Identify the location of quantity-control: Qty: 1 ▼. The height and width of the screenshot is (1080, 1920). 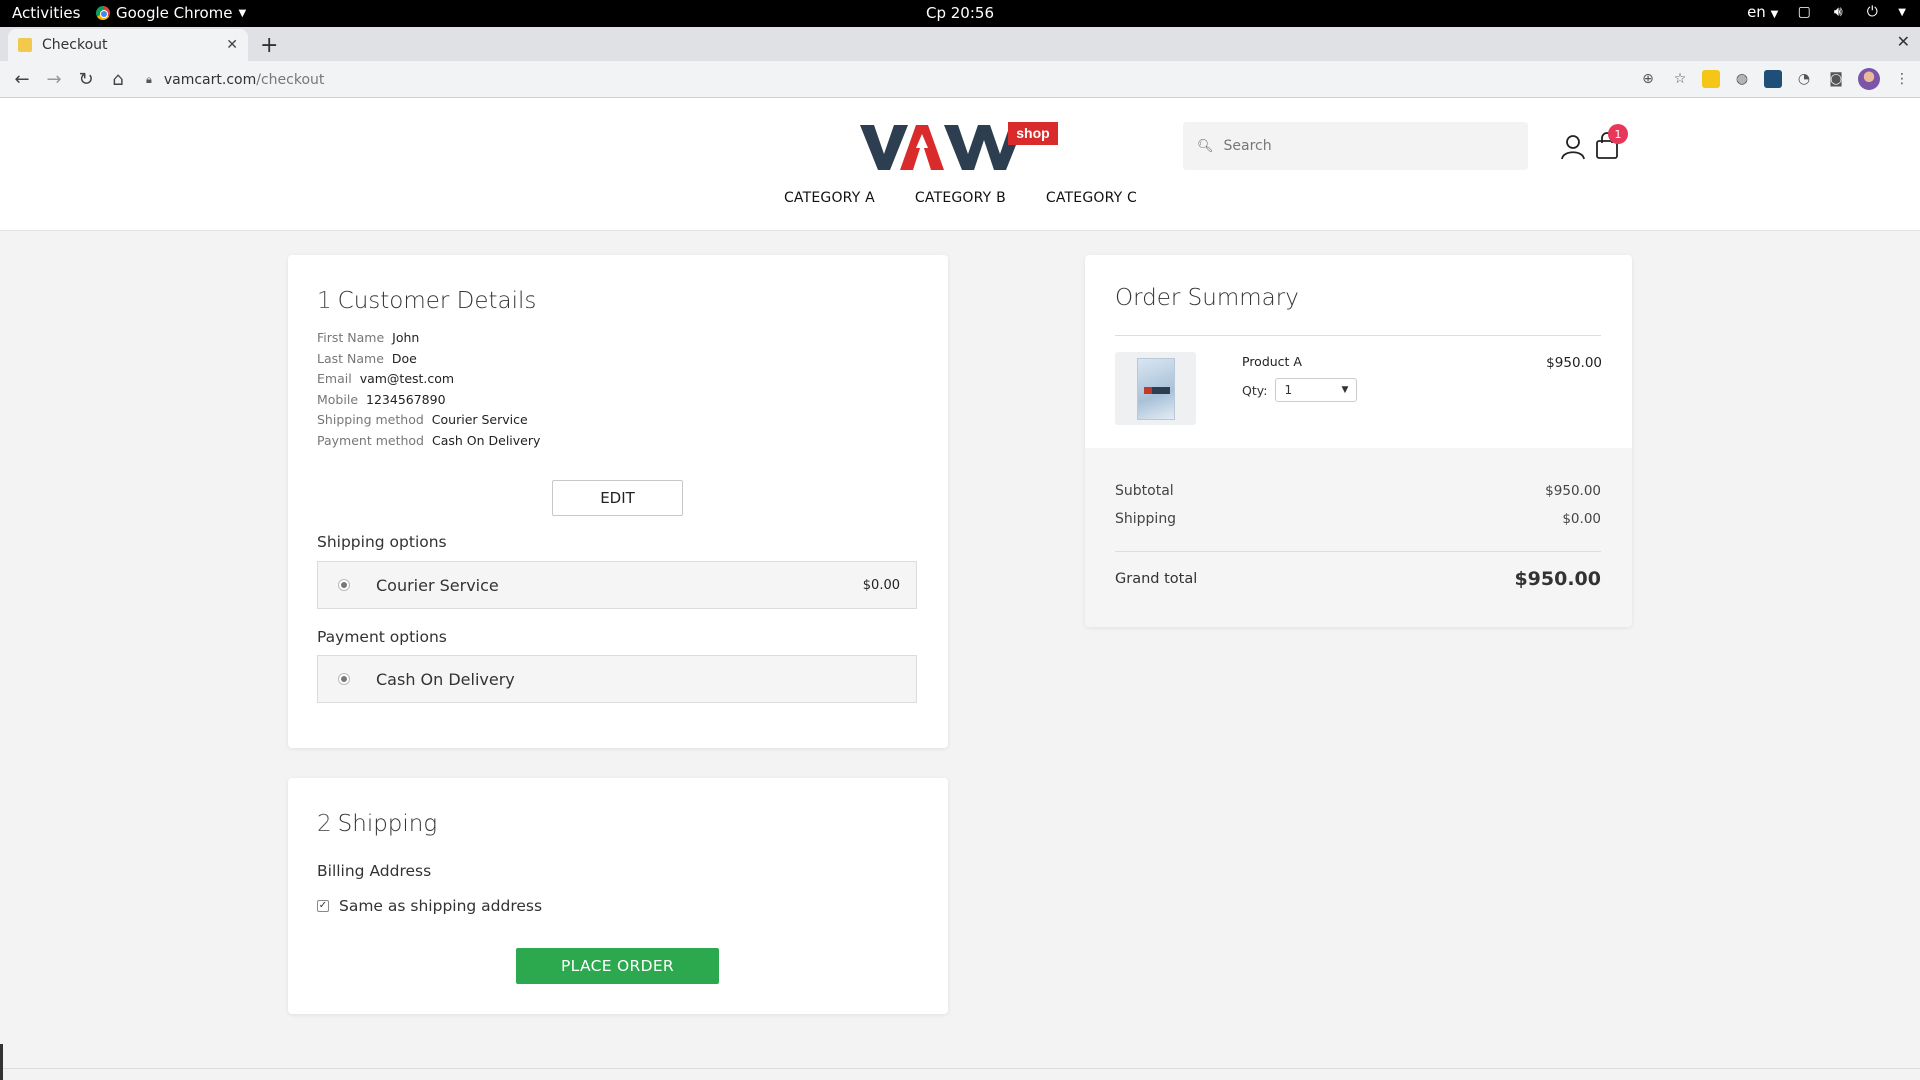
(1300, 390).